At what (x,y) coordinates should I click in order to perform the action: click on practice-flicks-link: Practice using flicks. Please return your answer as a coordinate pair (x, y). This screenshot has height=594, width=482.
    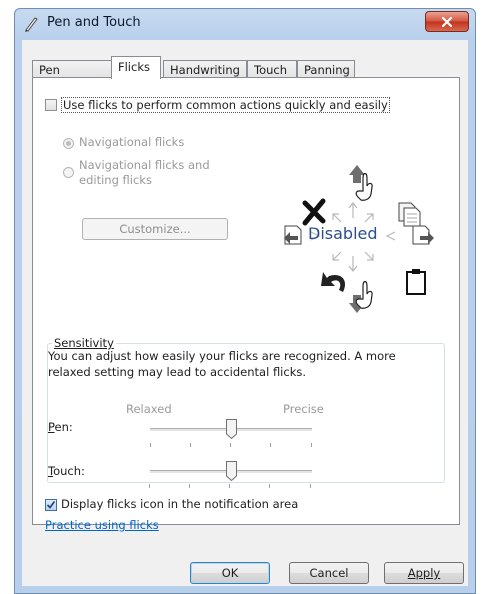
    Looking at the image, I should click on (102, 525).